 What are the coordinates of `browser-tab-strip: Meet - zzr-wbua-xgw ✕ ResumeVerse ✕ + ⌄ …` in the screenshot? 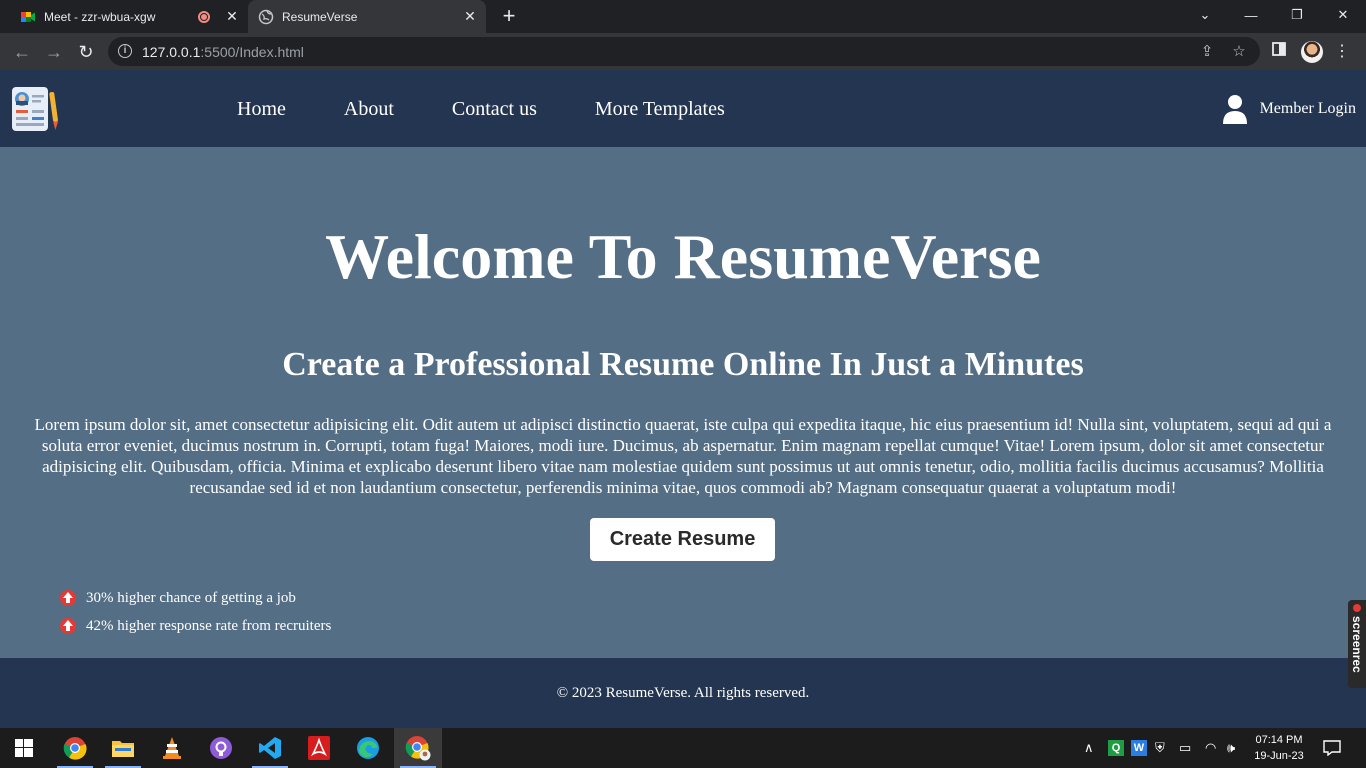 It's located at (683, 16).